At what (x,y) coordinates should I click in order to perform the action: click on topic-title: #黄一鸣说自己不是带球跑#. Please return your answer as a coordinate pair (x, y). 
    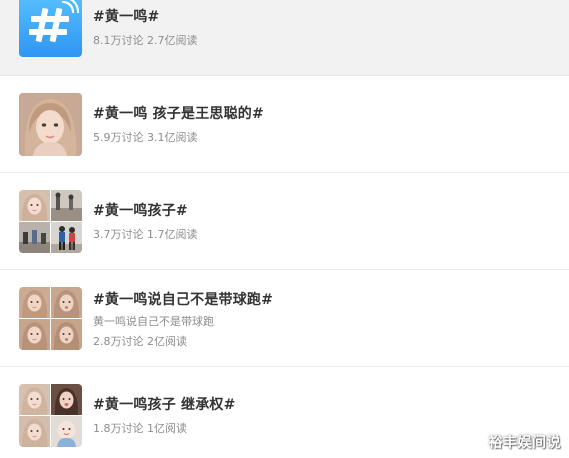
    Looking at the image, I should click on (183, 299).